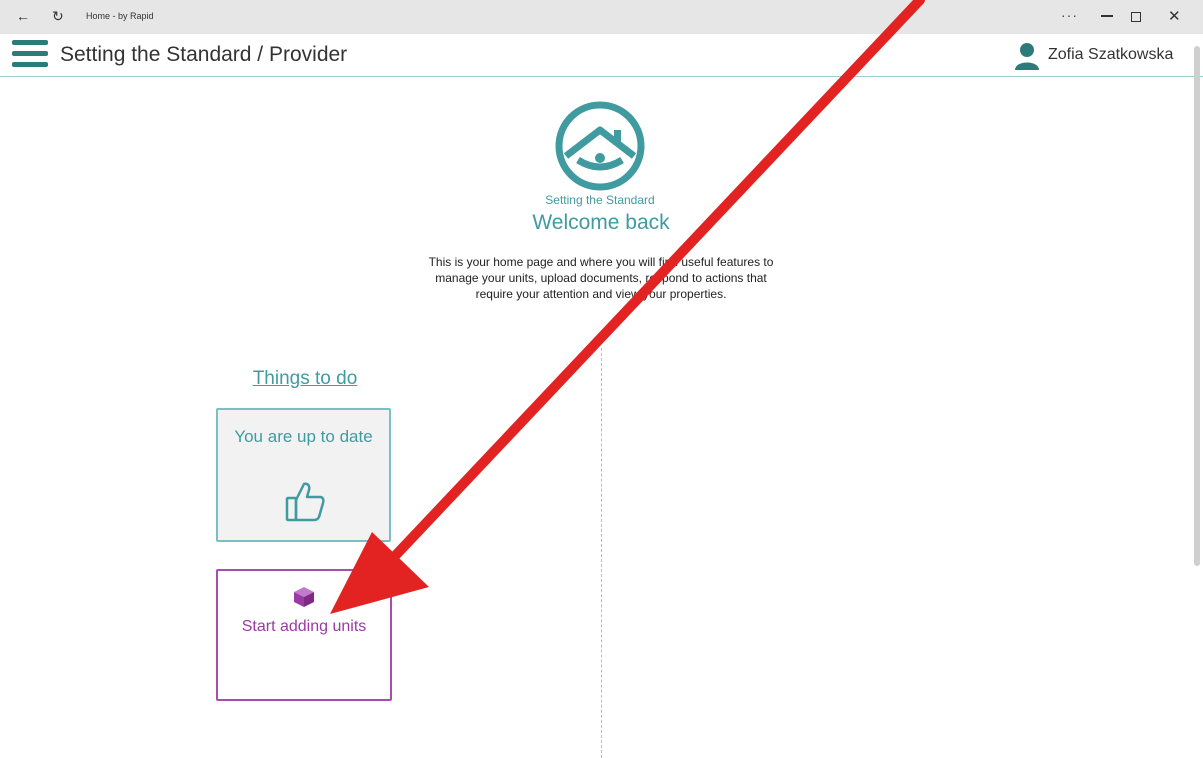 The image size is (1203, 758). Describe the element at coordinates (1027, 56) in the screenshot. I see `user-icon` at that location.